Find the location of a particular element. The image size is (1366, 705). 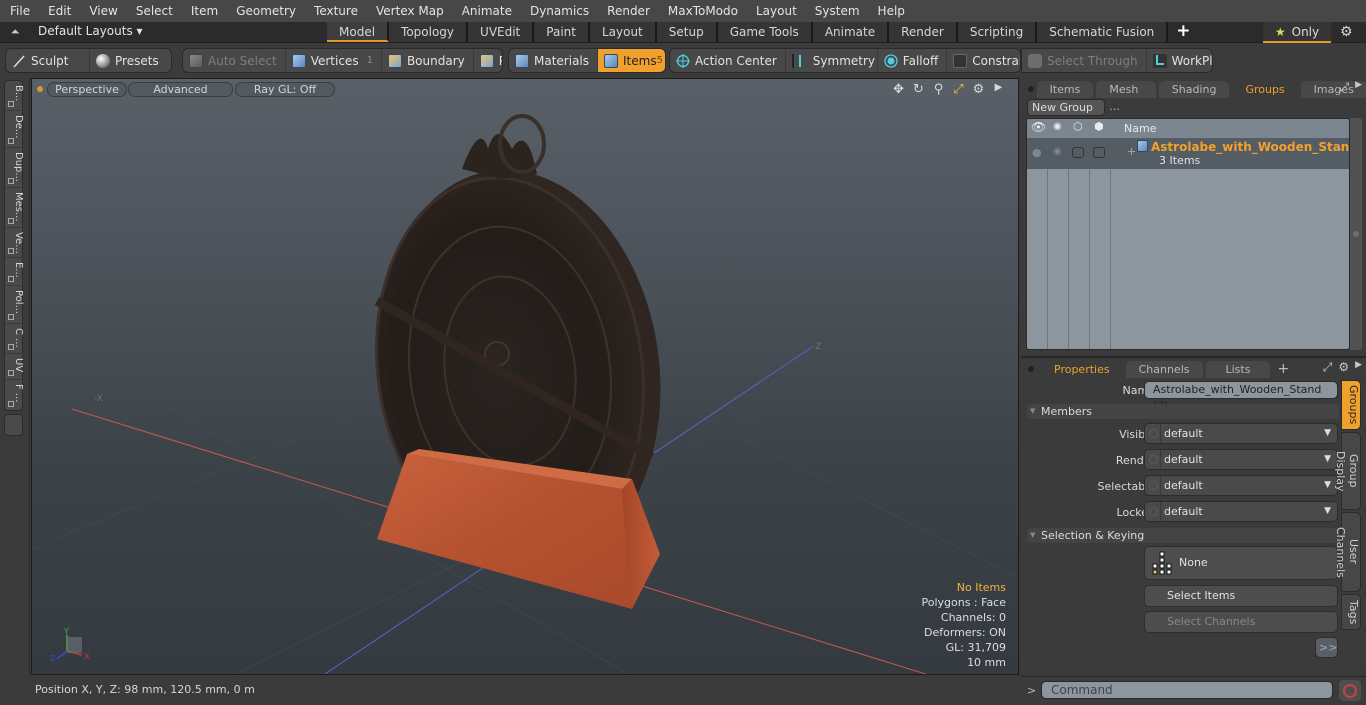

tab-items: Items is located at coordinates (1065, 89).